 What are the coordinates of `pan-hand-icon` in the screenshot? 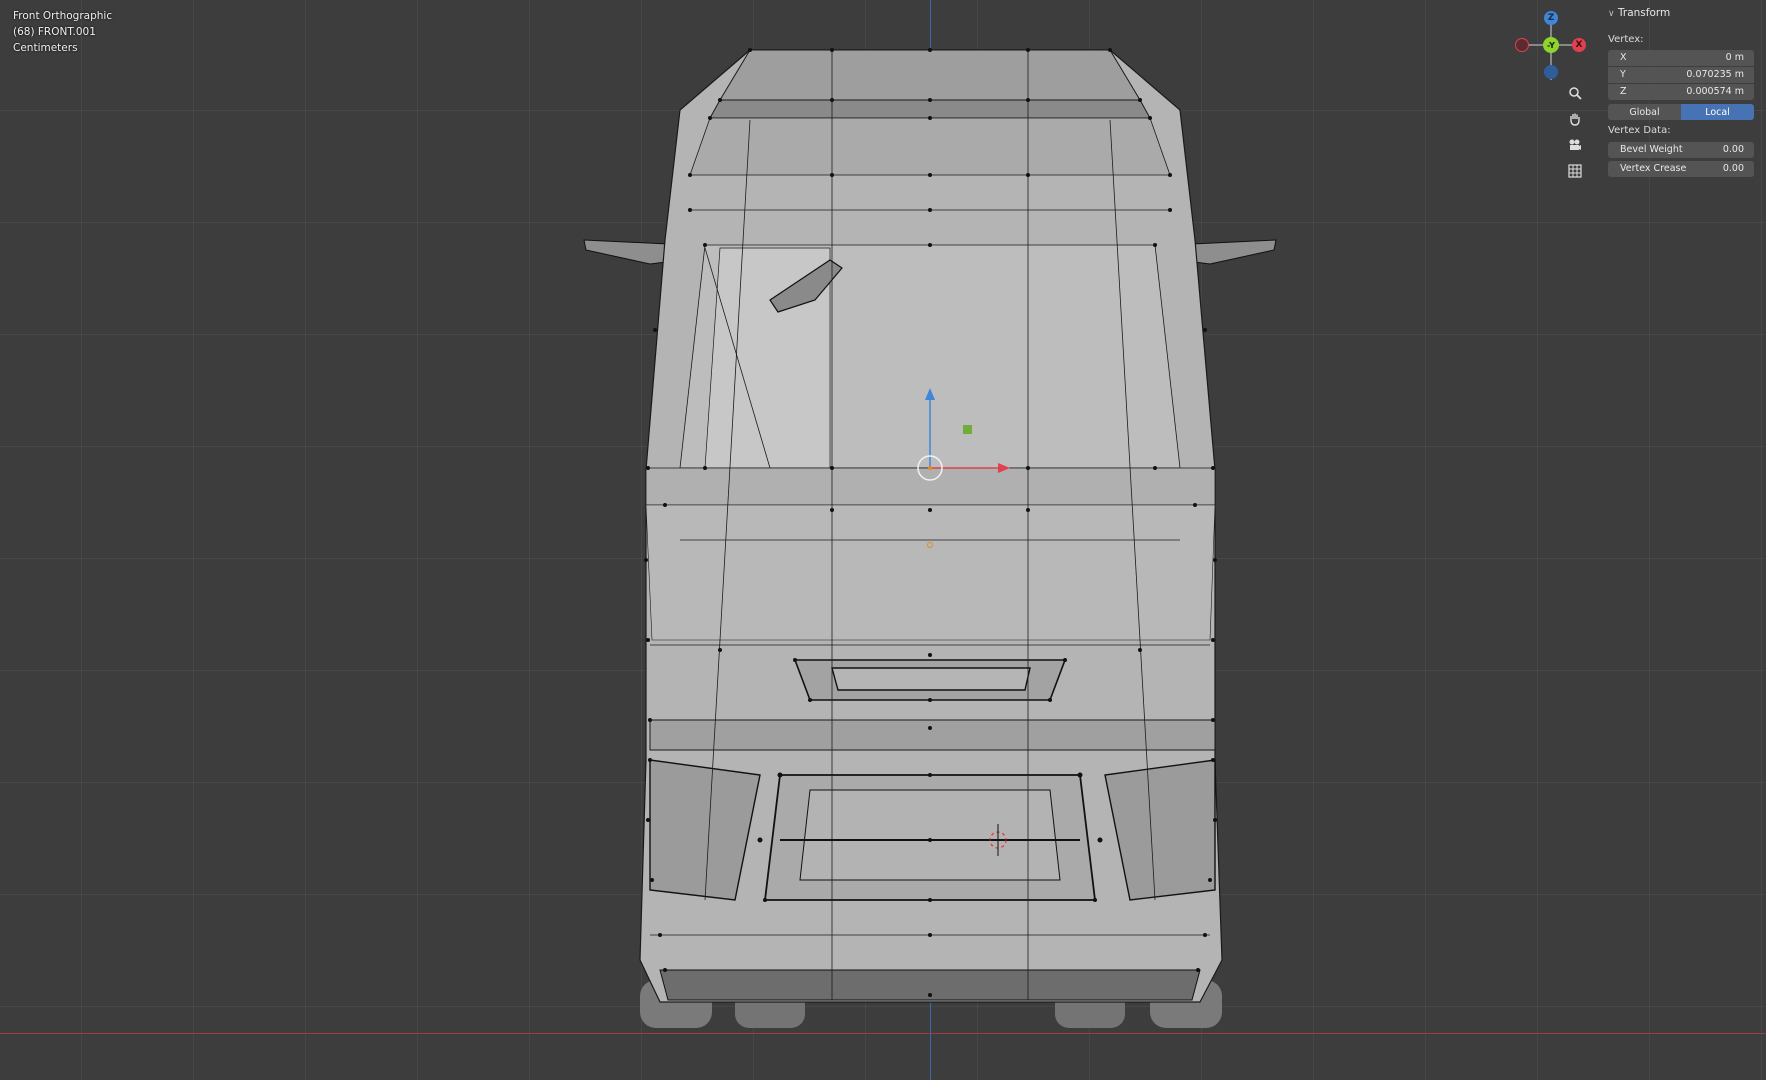 It's located at (1575, 119).